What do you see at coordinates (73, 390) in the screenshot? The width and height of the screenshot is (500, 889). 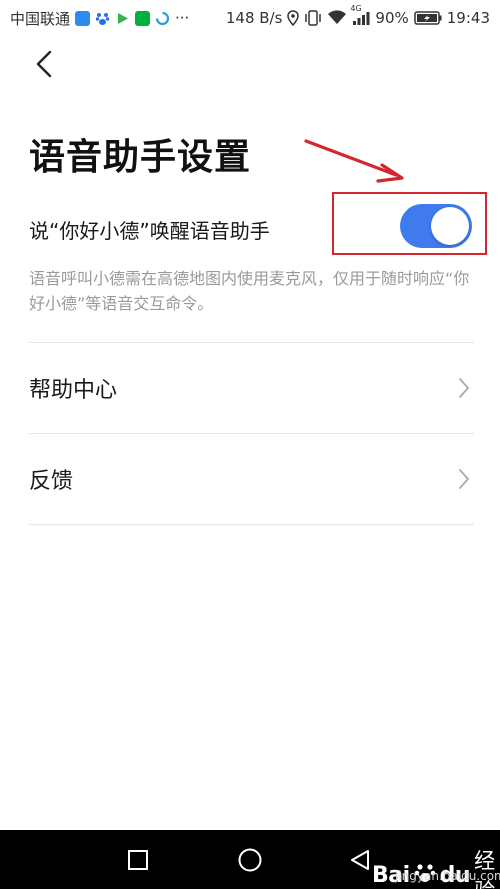 I see `menu-item-label: 帮助中心` at bounding box center [73, 390].